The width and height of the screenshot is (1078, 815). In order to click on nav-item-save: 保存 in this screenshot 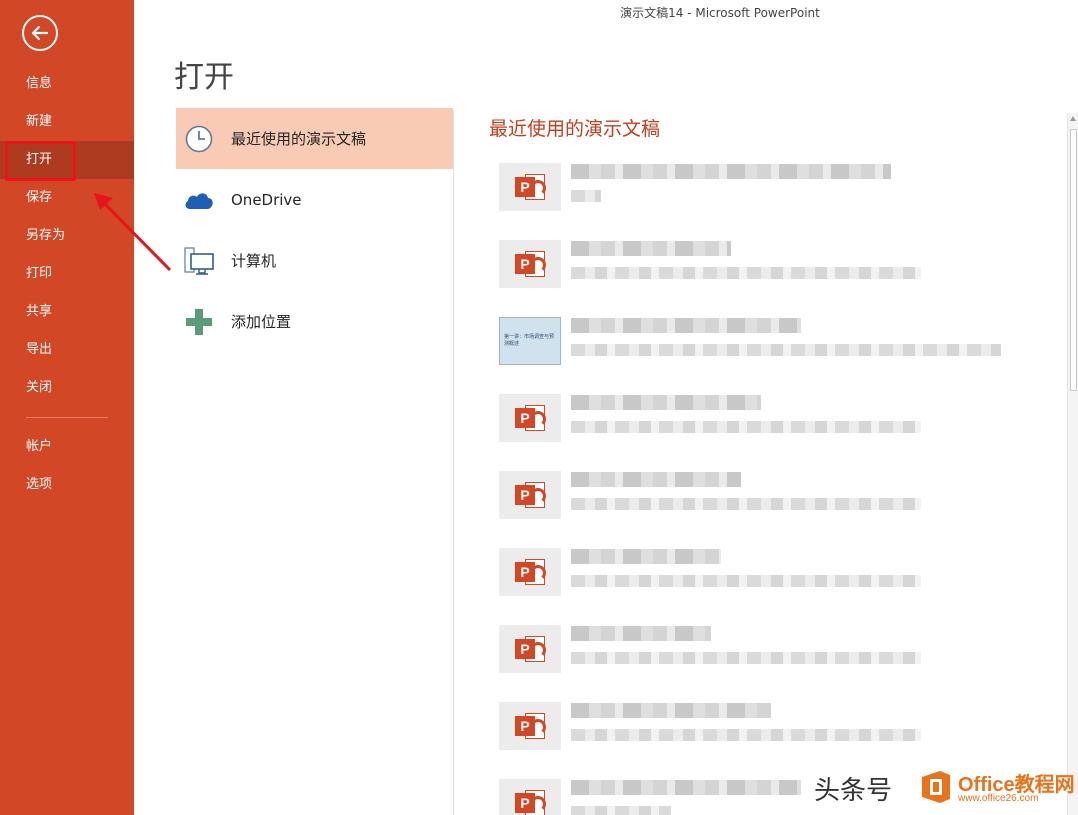, I will do `click(67, 198)`.